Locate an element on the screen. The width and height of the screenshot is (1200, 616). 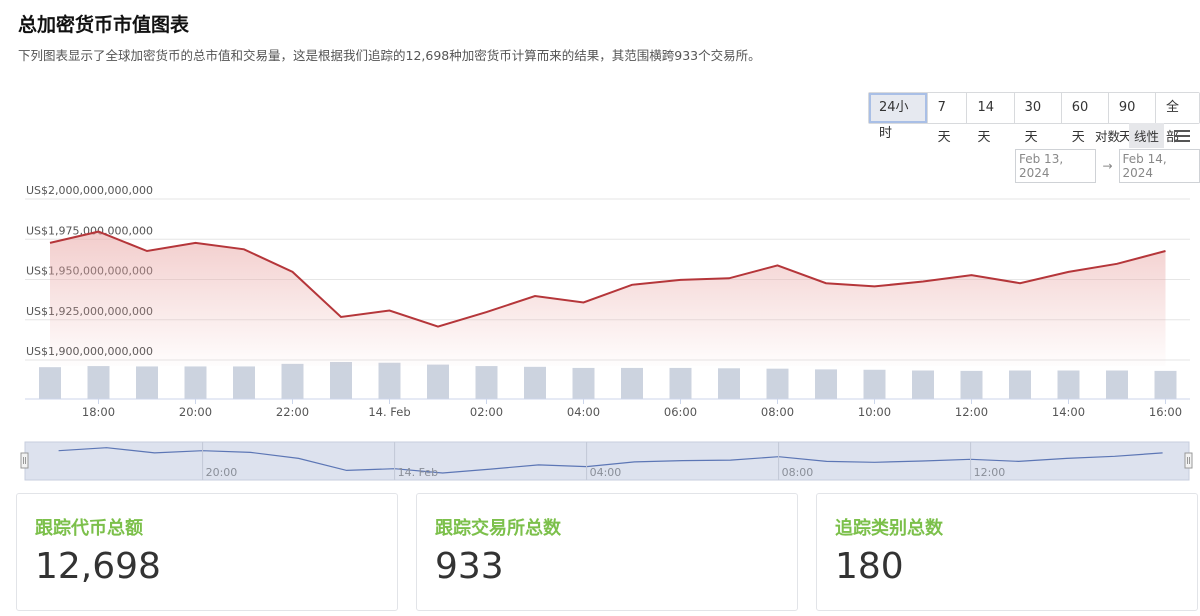
stat-value-categories: 180 is located at coordinates (869, 566).